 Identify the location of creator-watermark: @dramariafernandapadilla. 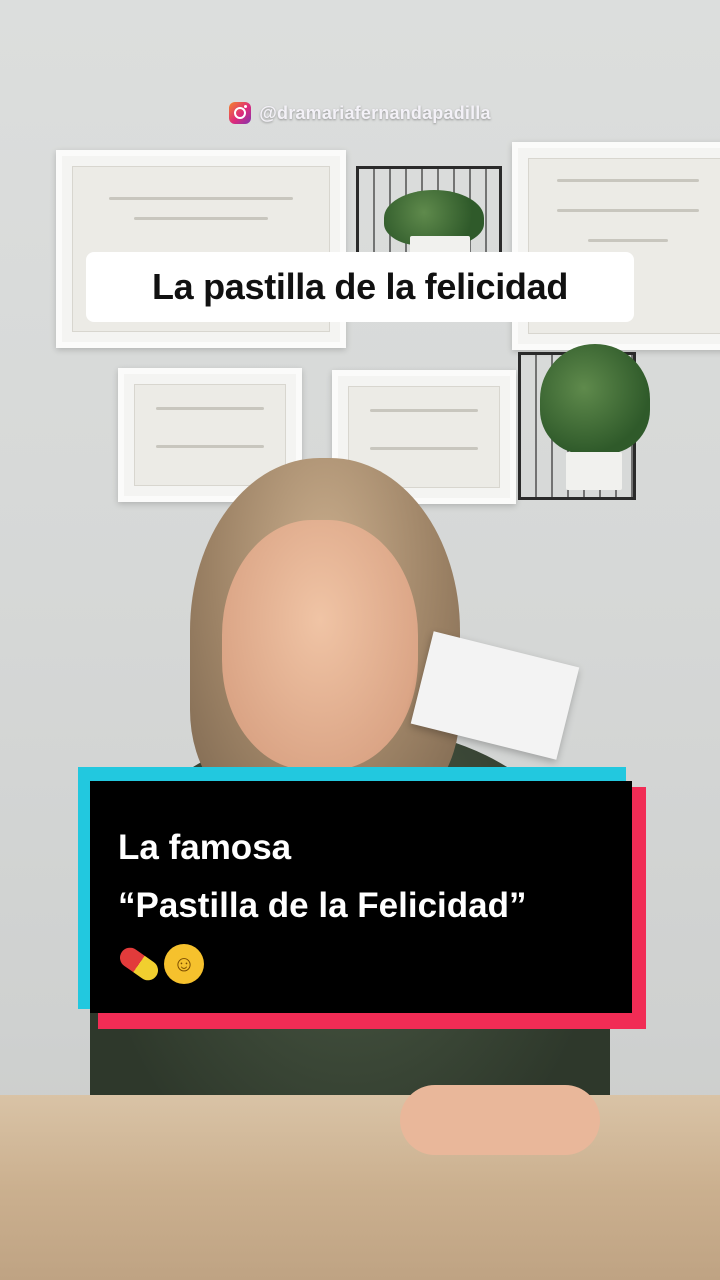
(360, 113).